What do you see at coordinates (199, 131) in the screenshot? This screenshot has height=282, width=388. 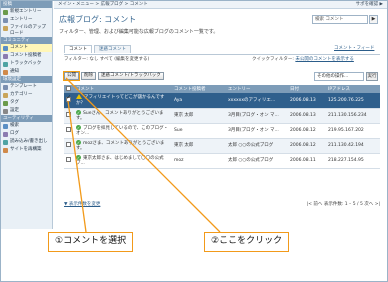 I see `author-cell: Sue` at bounding box center [199, 131].